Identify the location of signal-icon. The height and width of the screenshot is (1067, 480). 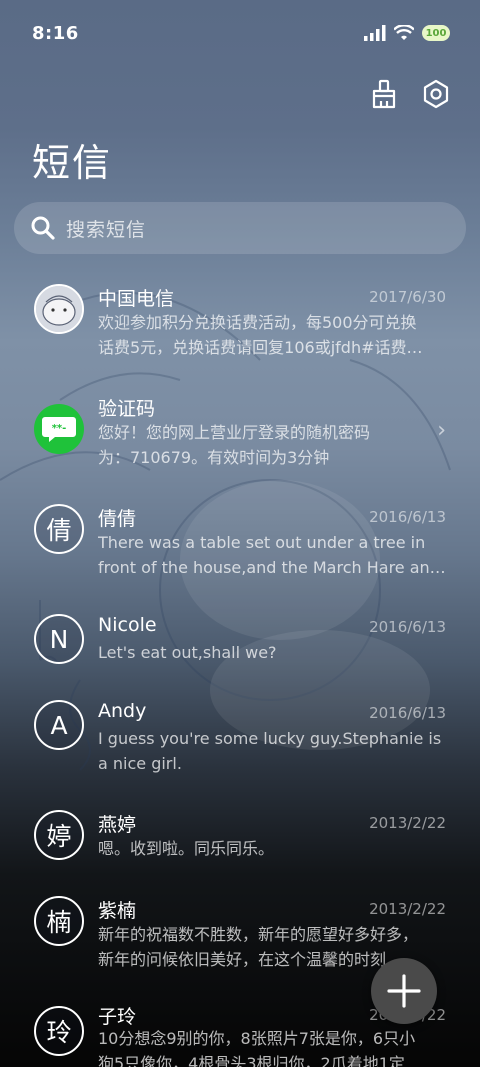
(375, 33).